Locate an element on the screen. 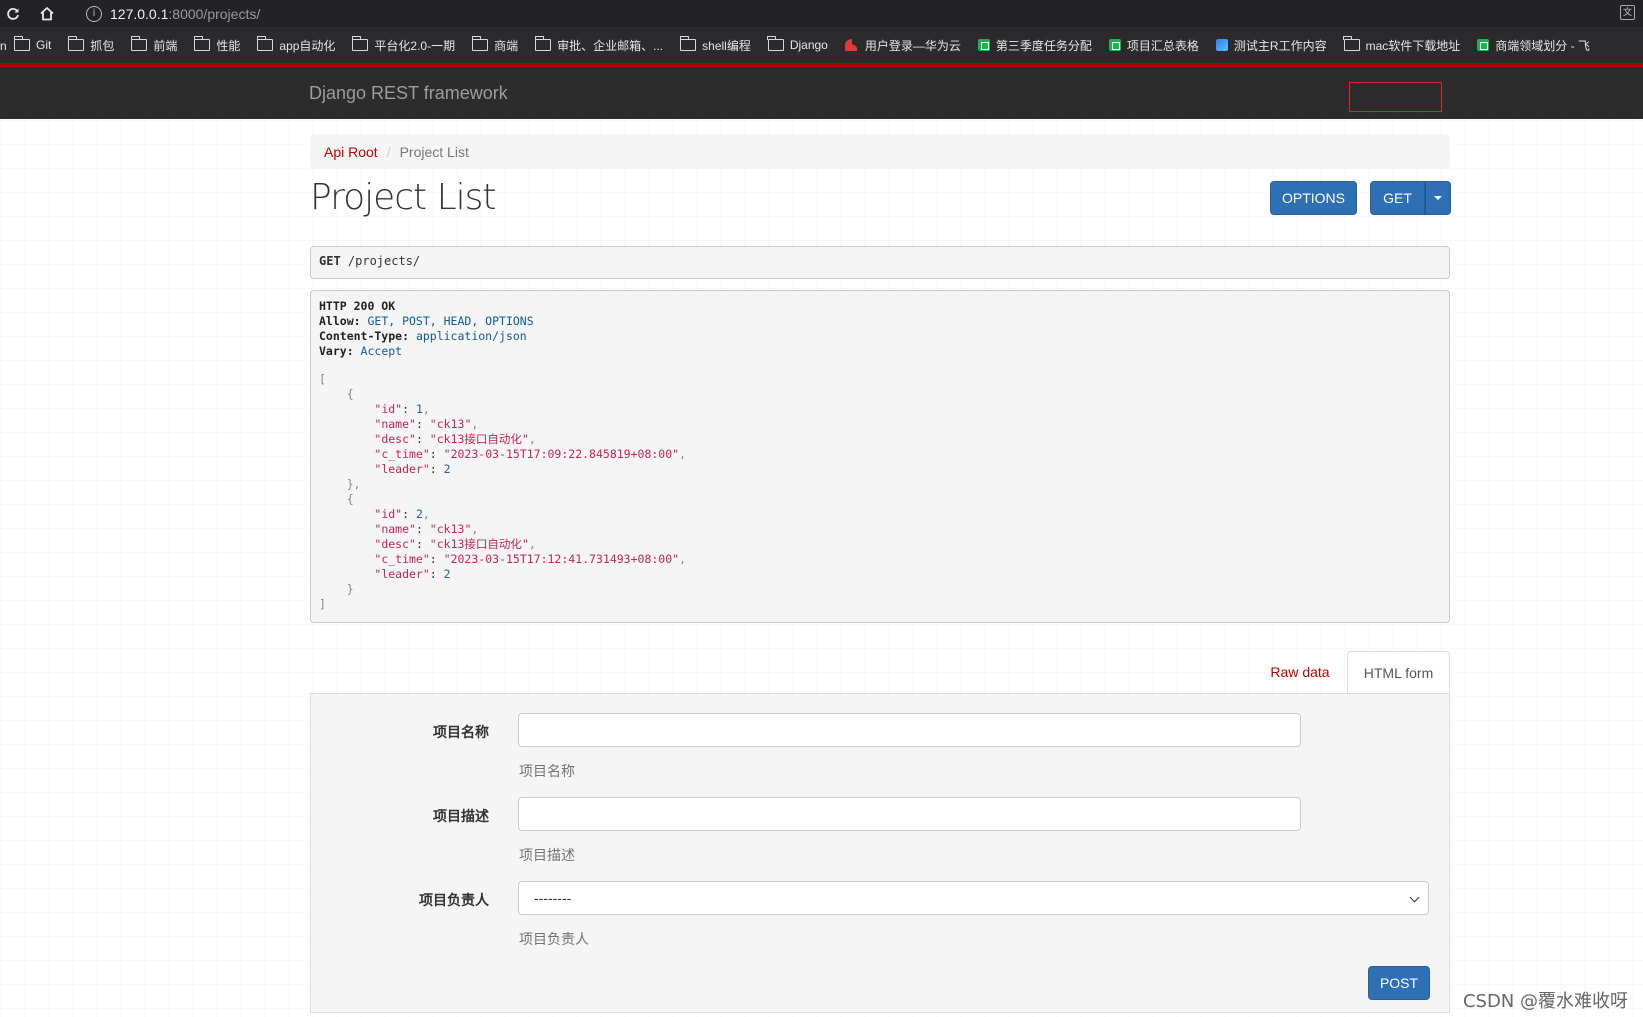  bookmark-label: Django is located at coordinates (808, 45).